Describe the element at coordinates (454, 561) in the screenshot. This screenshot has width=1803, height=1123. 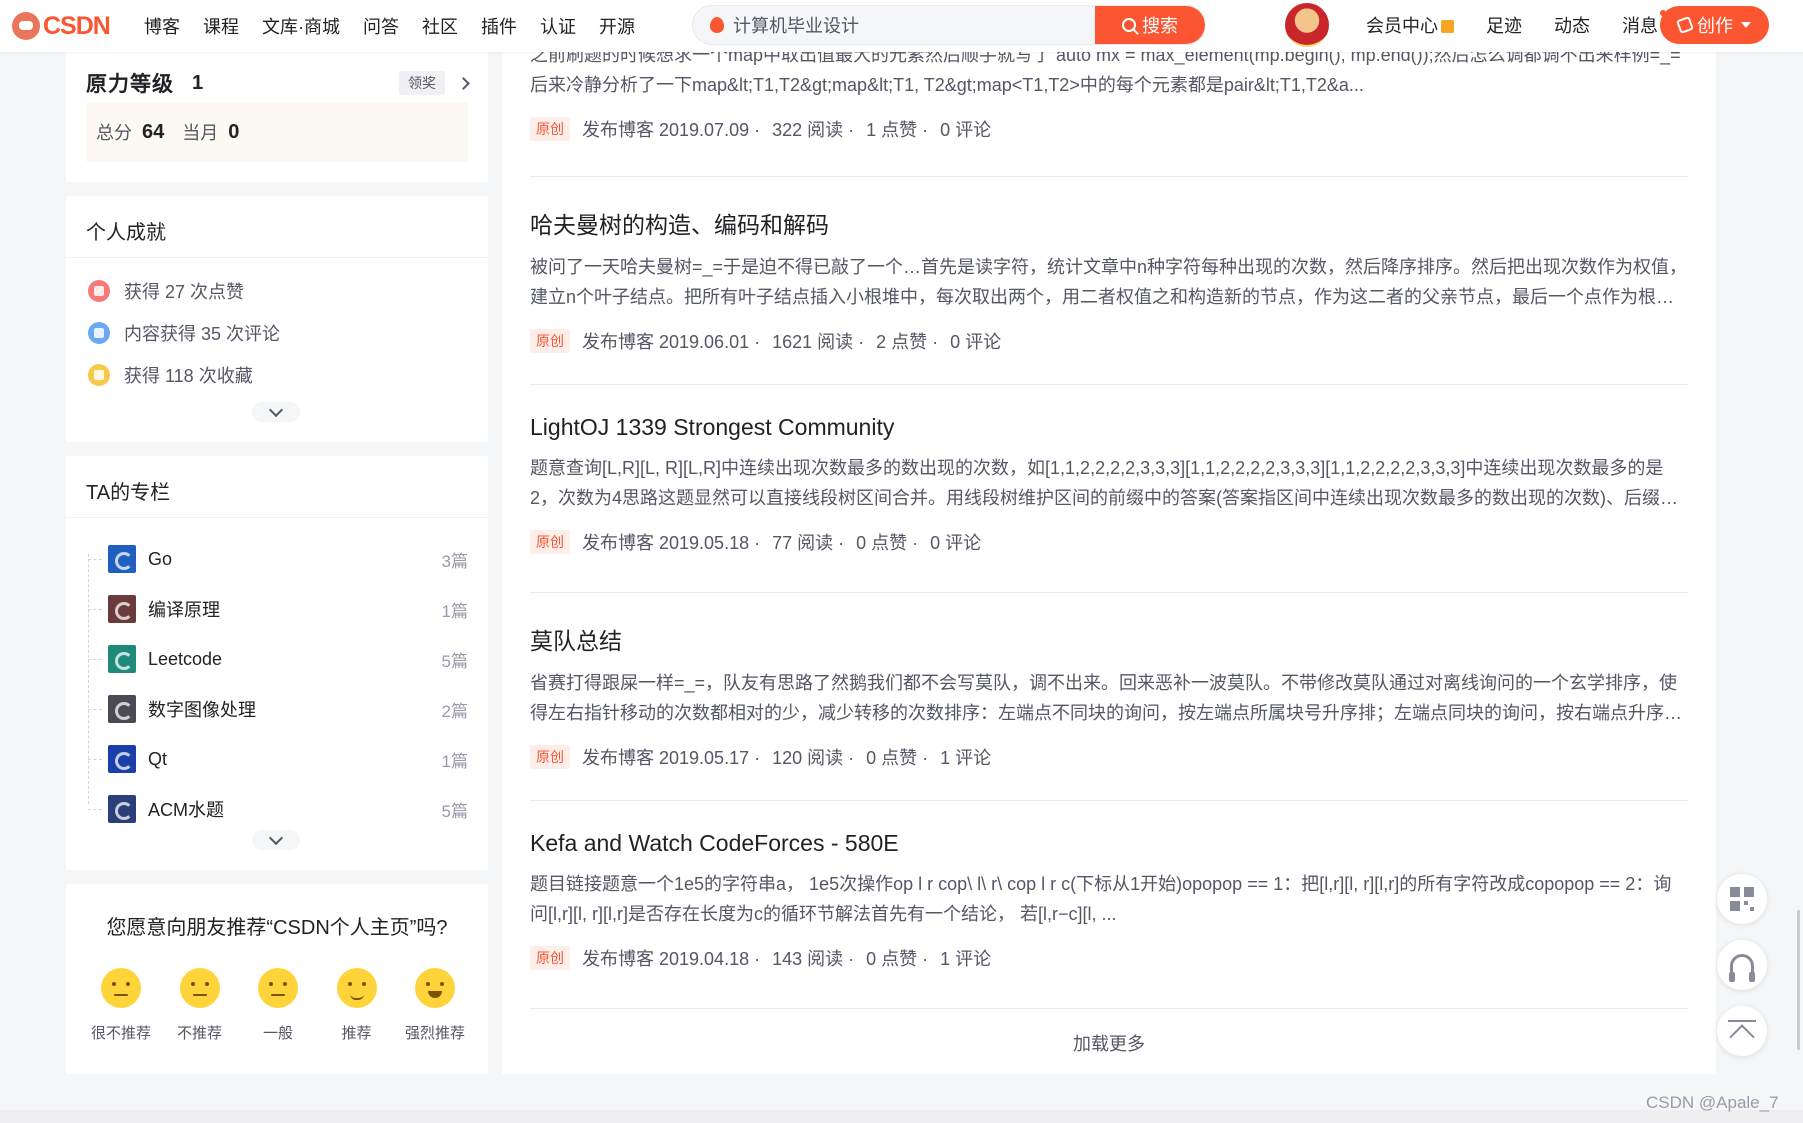
I see `column-count: 3篇` at that location.